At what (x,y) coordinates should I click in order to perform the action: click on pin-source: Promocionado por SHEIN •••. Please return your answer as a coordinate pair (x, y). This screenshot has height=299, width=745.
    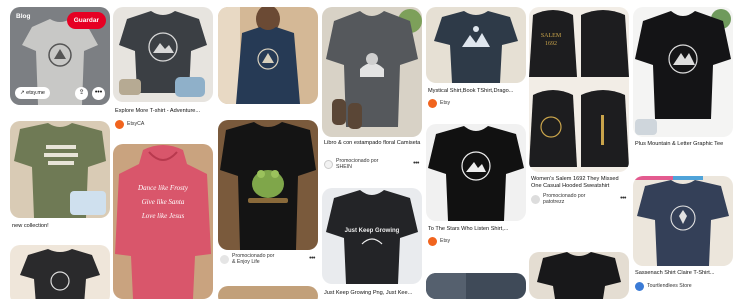
    Looking at the image, I should click on (373, 164).